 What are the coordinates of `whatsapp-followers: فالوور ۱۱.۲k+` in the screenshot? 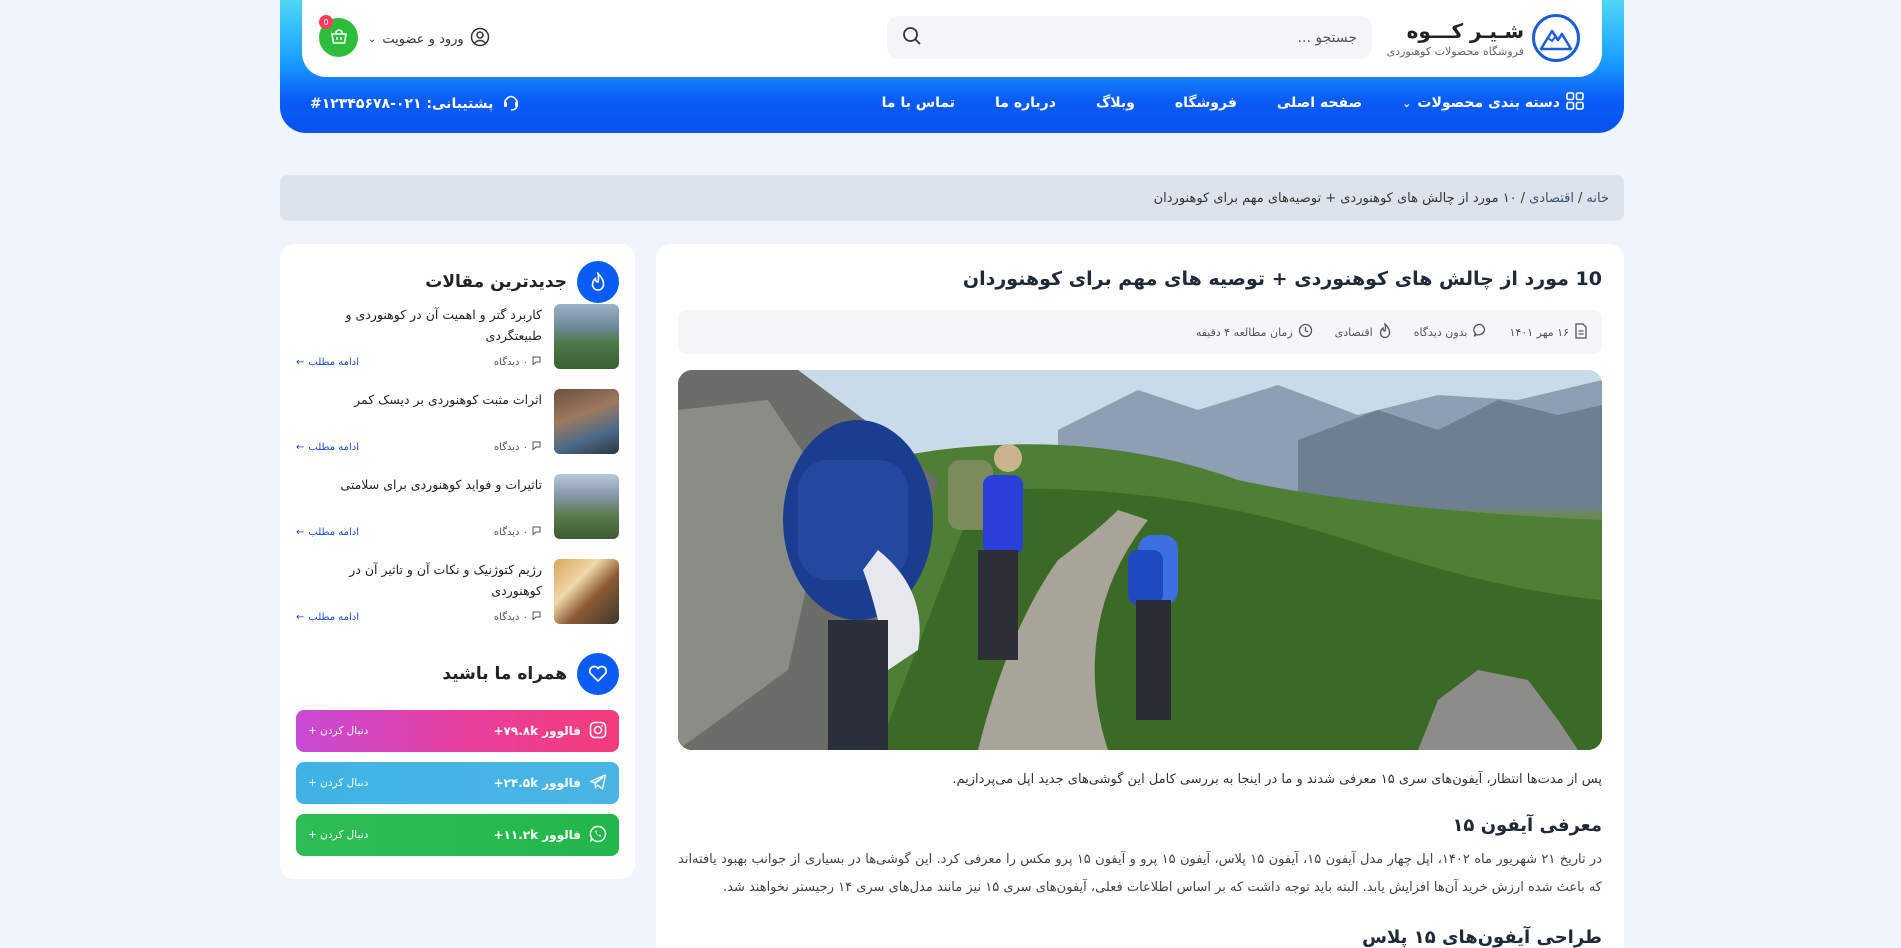 It's located at (537, 835).